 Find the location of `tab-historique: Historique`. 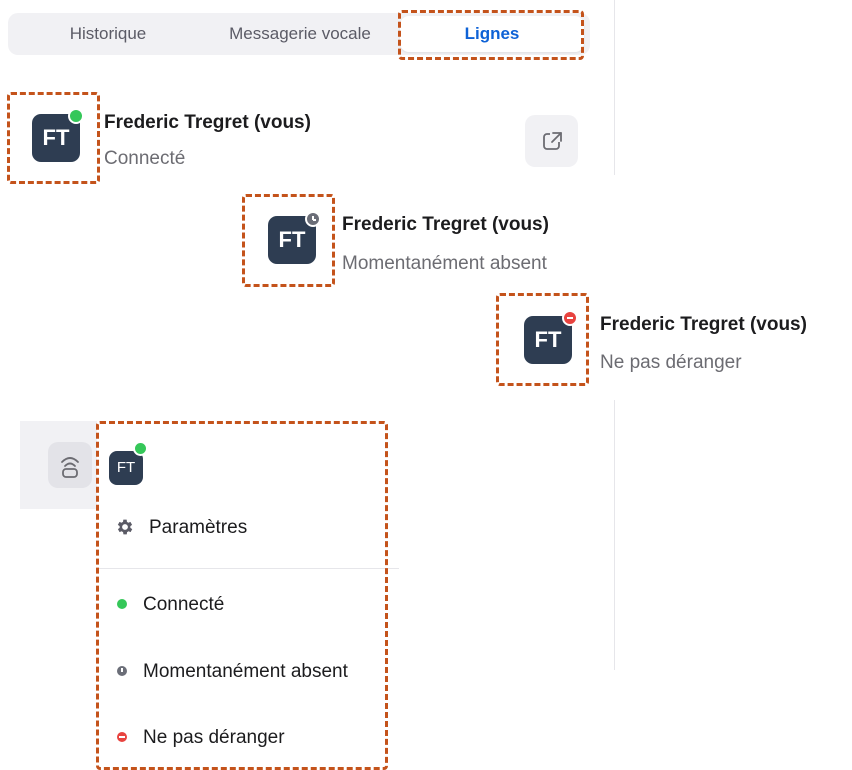

tab-historique: Historique is located at coordinates (108, 34).